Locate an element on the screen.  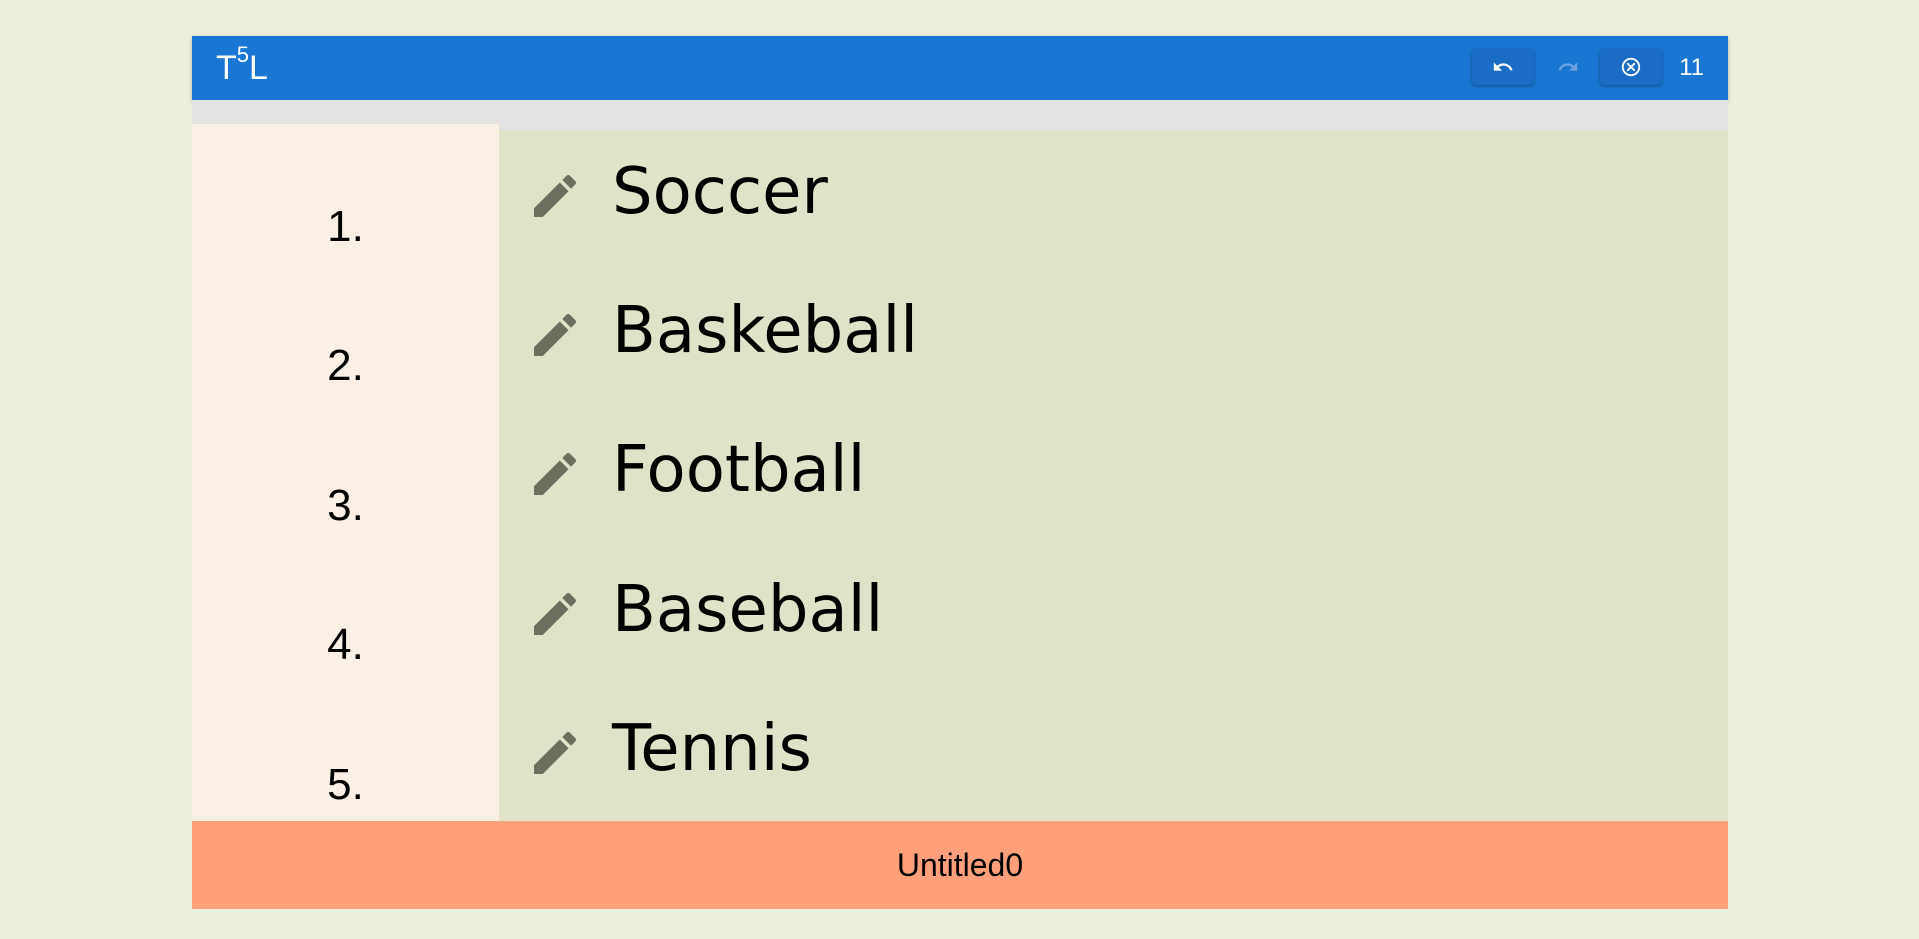
list-item: Football is located at coordinates (1113, 469).